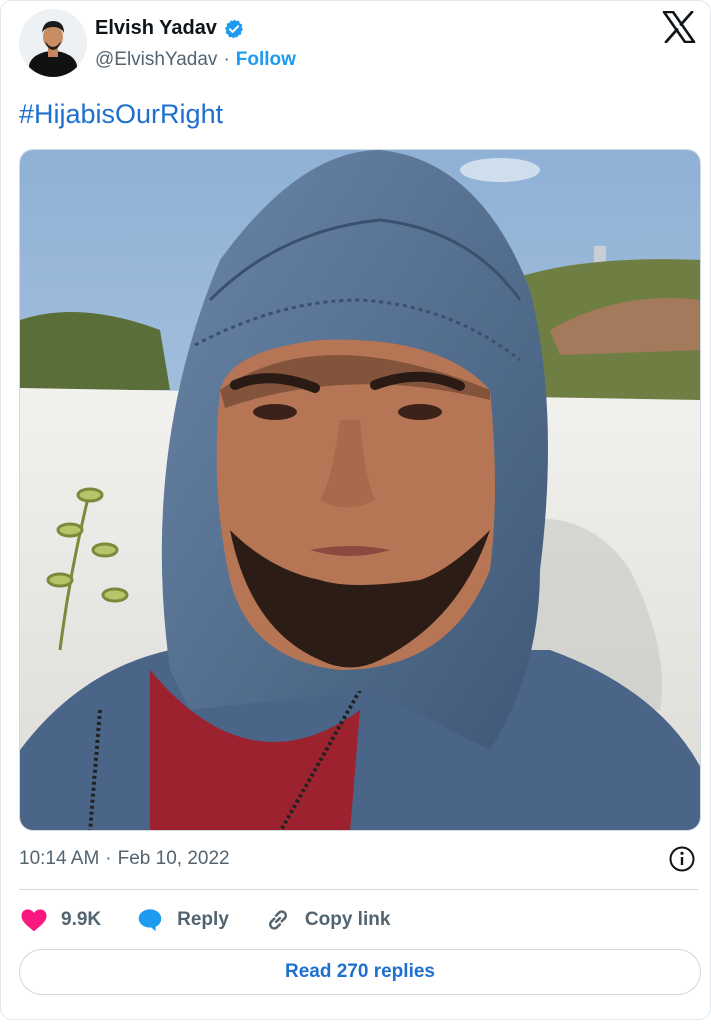  I want to click on divider, so click(358, 889).